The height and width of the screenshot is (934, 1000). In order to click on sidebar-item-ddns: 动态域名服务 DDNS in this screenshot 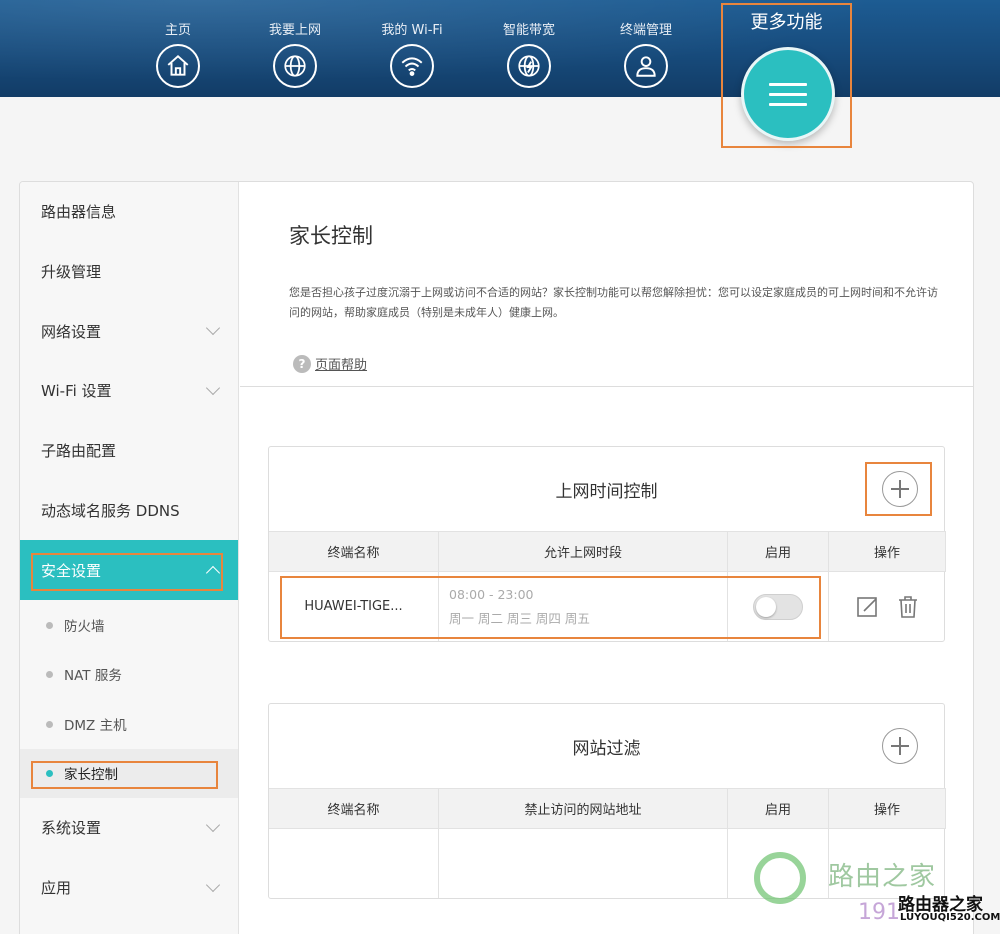, I will do `click(129, 510)`.